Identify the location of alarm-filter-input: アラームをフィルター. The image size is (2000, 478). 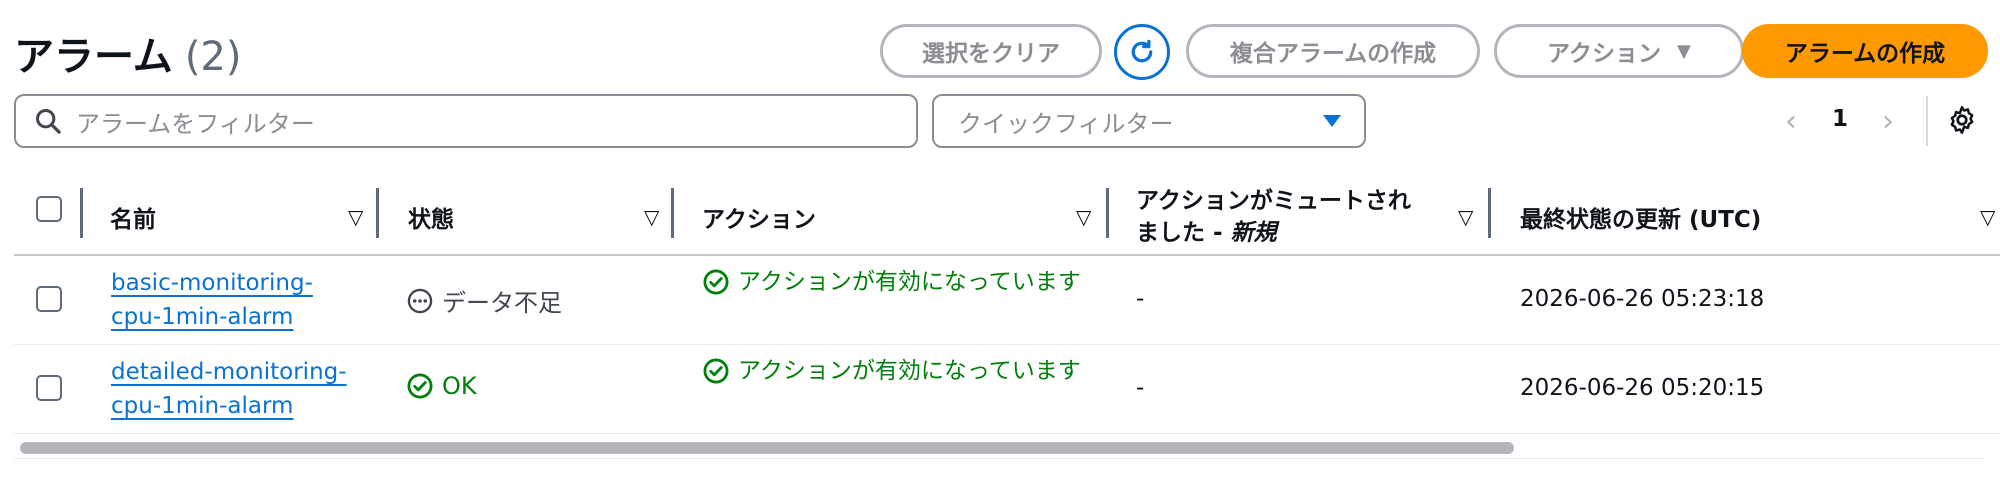
(466, 121).